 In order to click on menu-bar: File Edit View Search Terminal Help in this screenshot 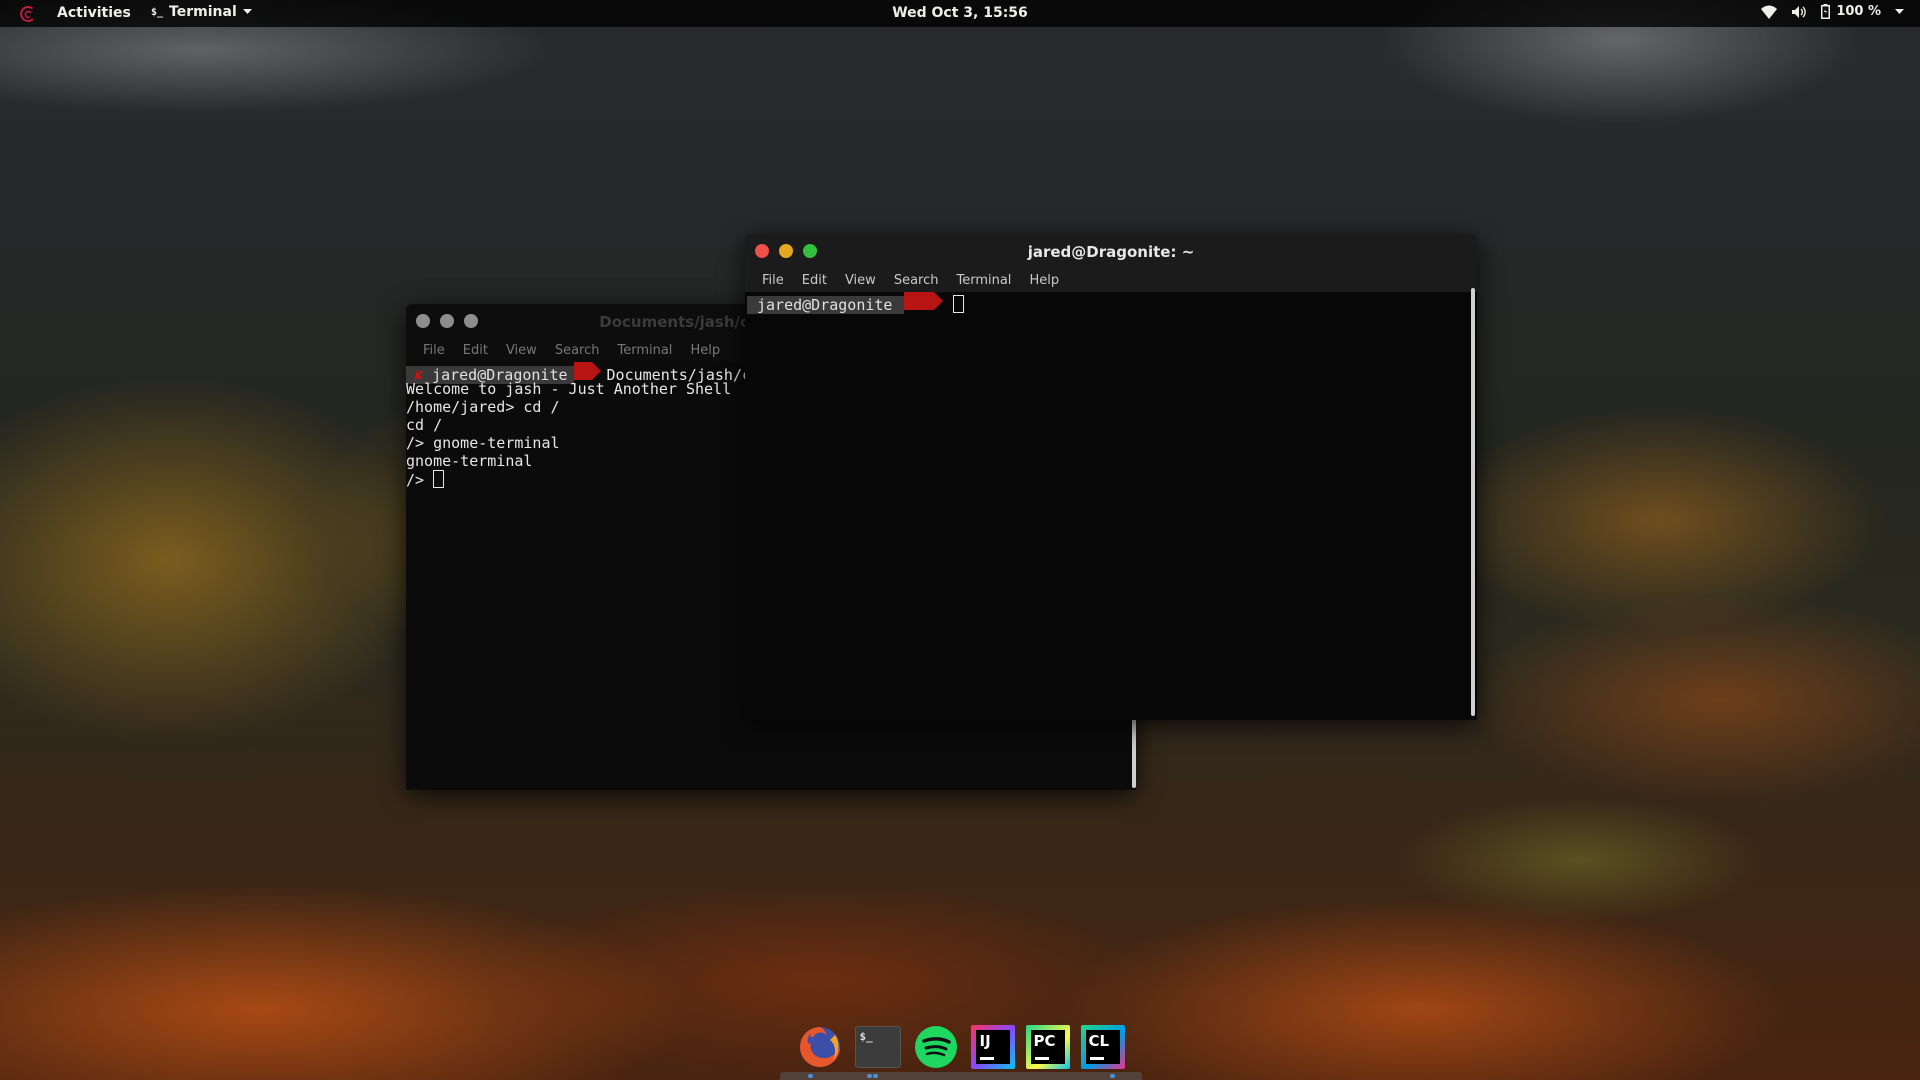, I will do `click(1111, 280)`.